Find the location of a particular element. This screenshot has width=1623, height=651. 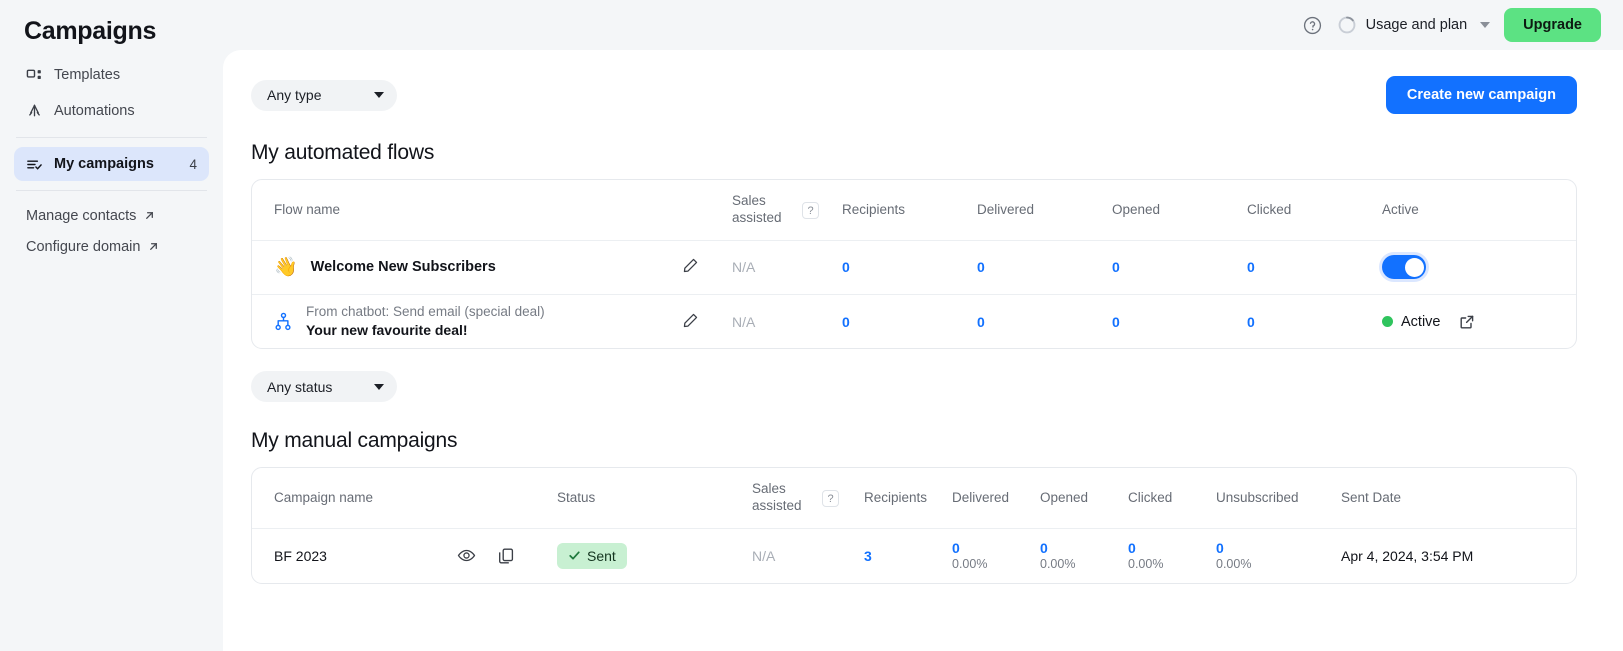

campaign-recipients: 3 is located at coordinates (908, 556).